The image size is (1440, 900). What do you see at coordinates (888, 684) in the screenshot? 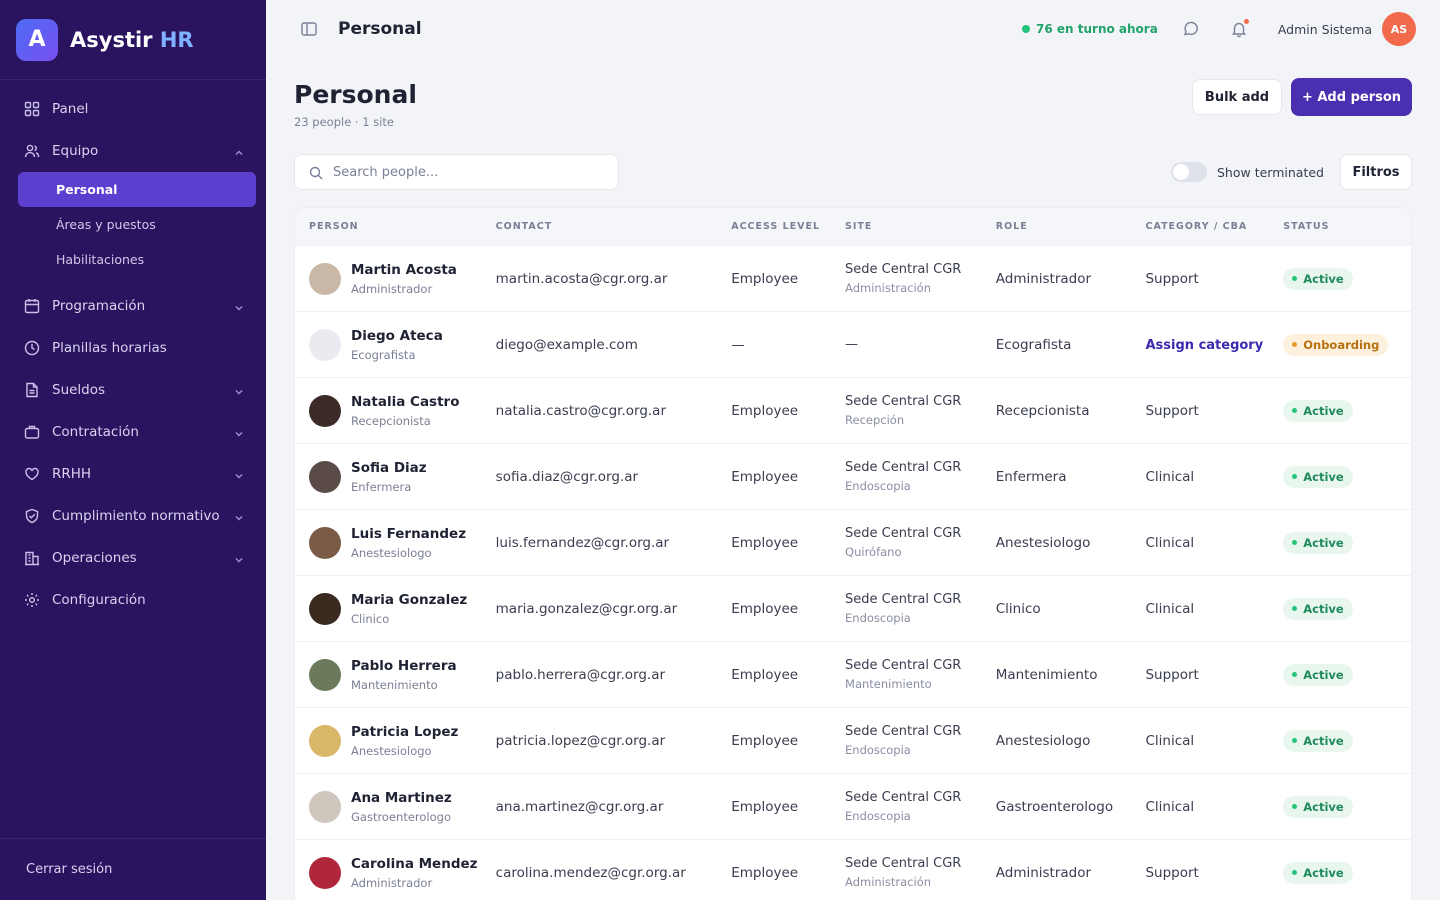
I see `site-area: Mantenimiento` at bounding box center [888, 684].